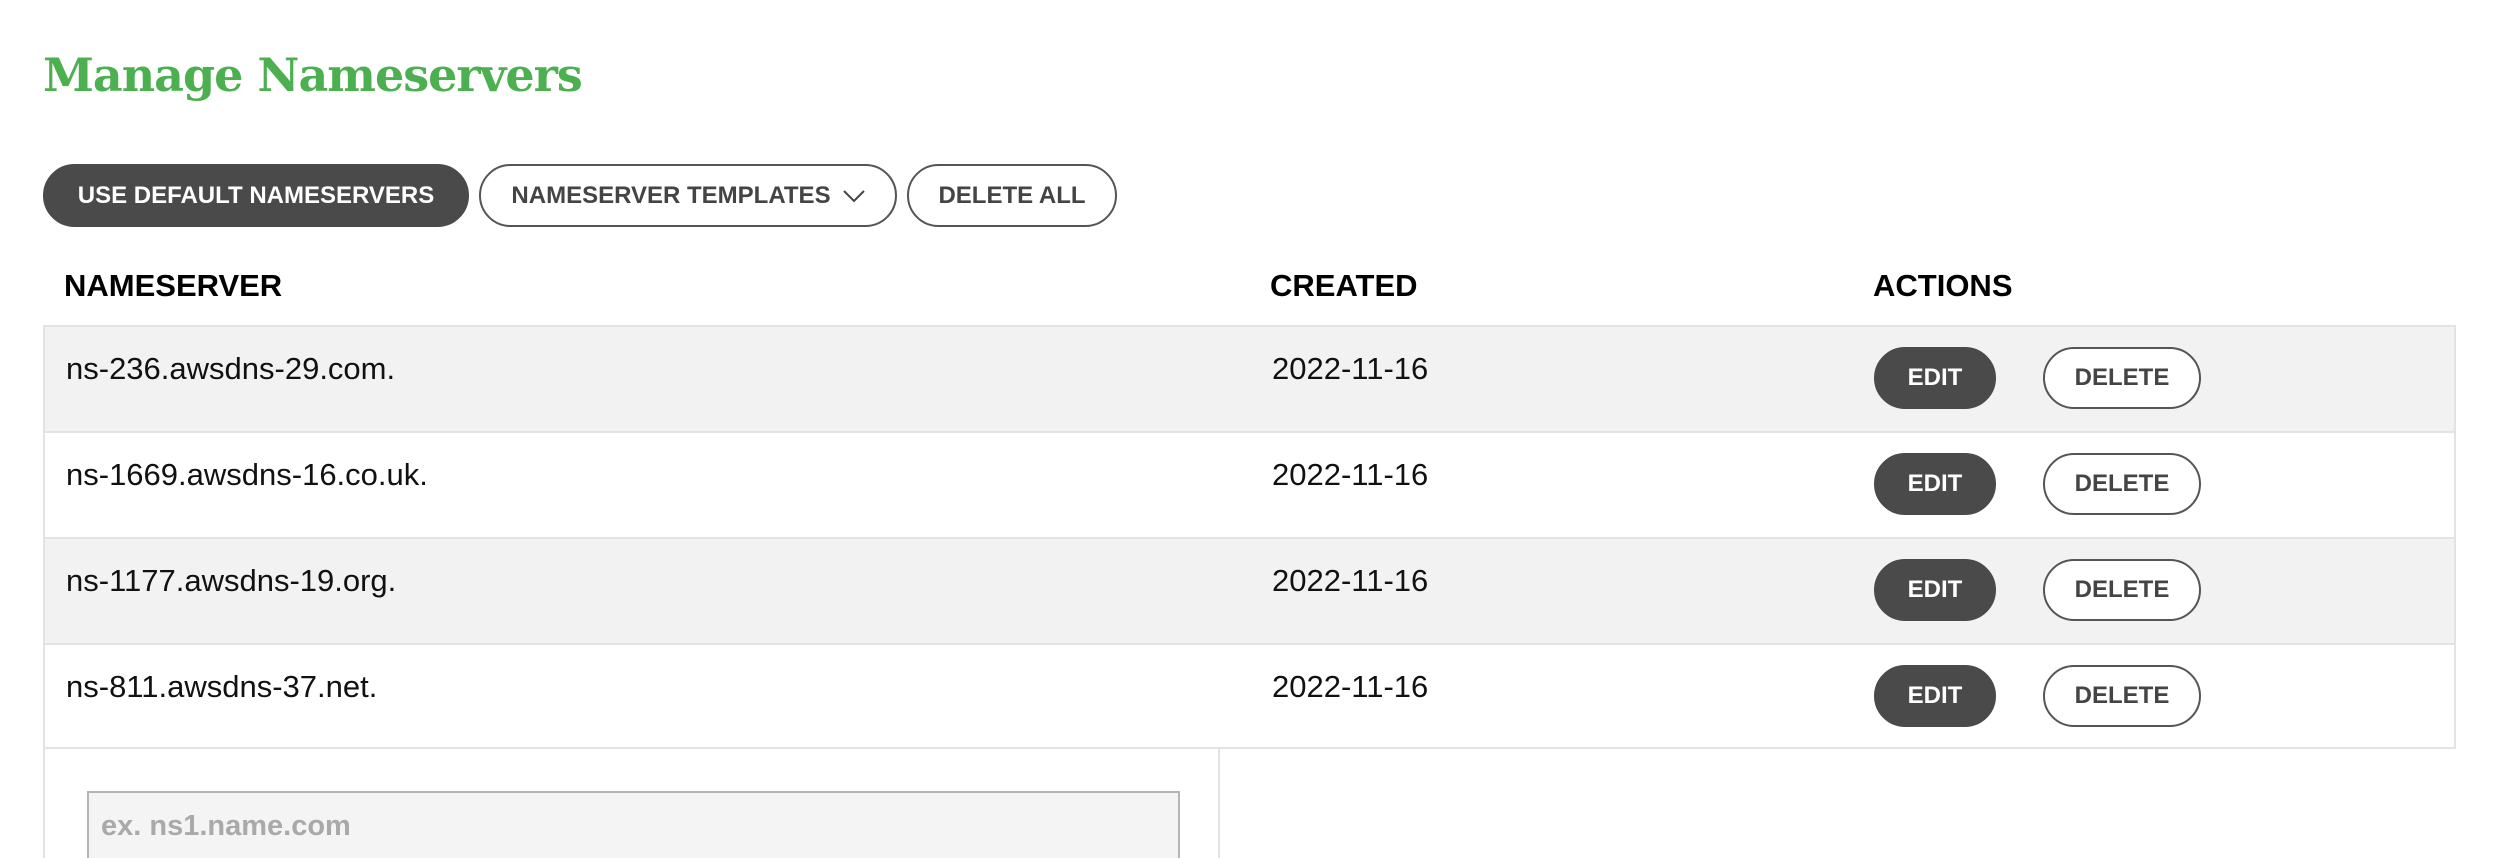  What do you see at coordinates (1344, 285) in the screenshot?
I see `column-header-created: CREATED` at bounding box center [1344, 285].